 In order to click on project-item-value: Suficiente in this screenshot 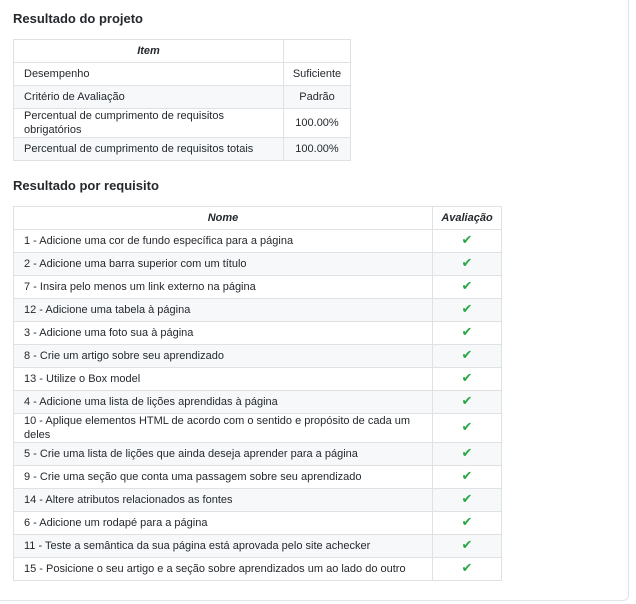, I will do `click(317, 74)`.